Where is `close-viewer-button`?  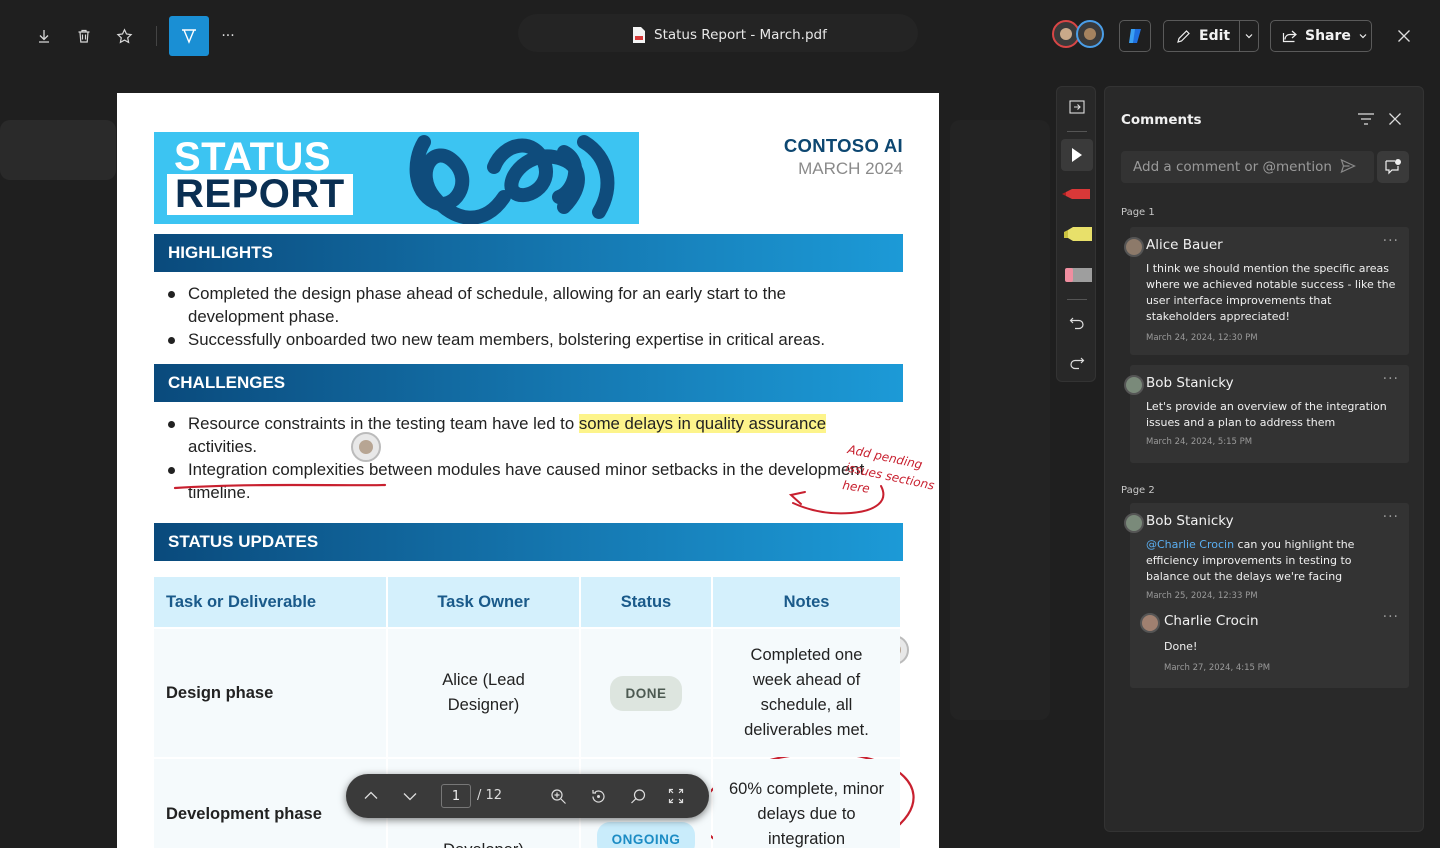 close-viewer-button is located at coordinates (1404, 36).